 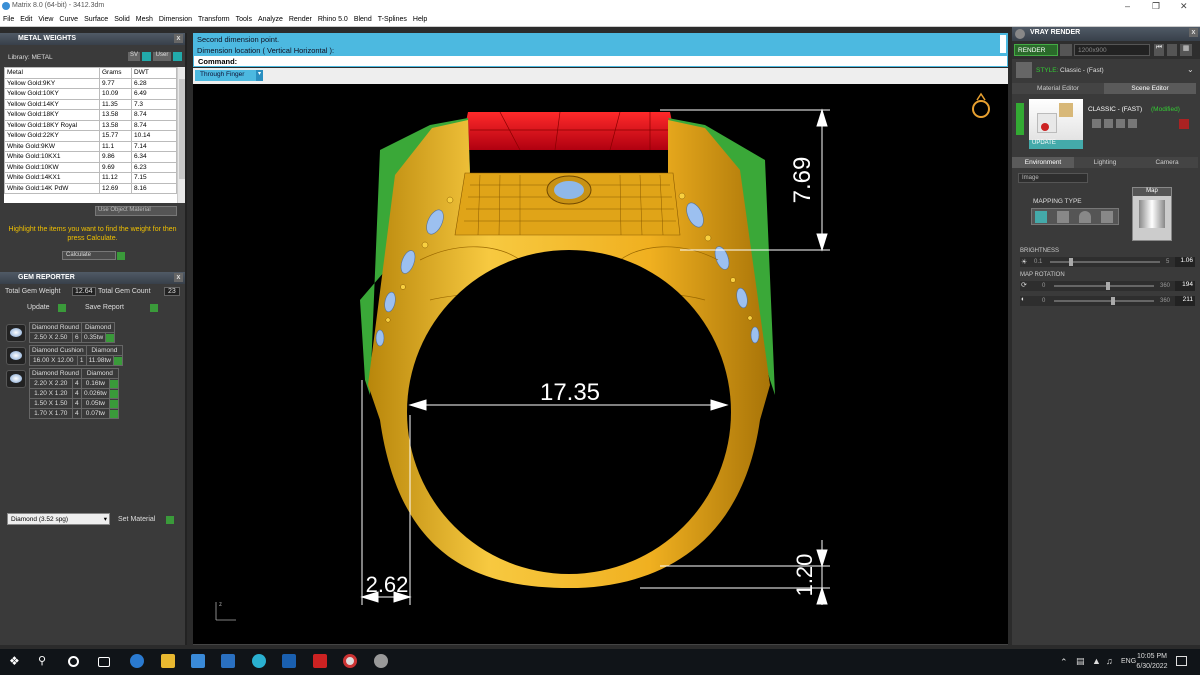 What do you see at coordinates (1127, 6) in the screenshot?
I see `minimize-icon: –` at bounding box center [1127, 6].